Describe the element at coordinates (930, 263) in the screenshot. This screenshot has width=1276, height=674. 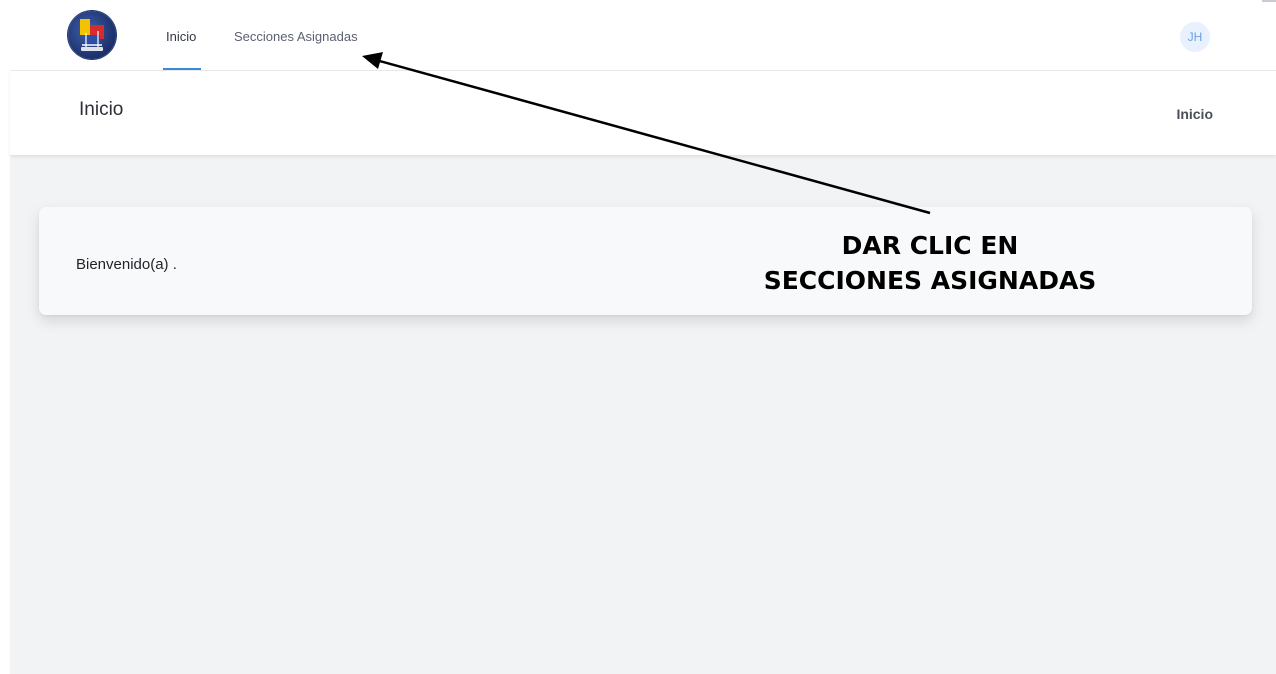
I see `instruction-callout: DAR CLIC EN SECCIONES ASIGNADAS` at that location.